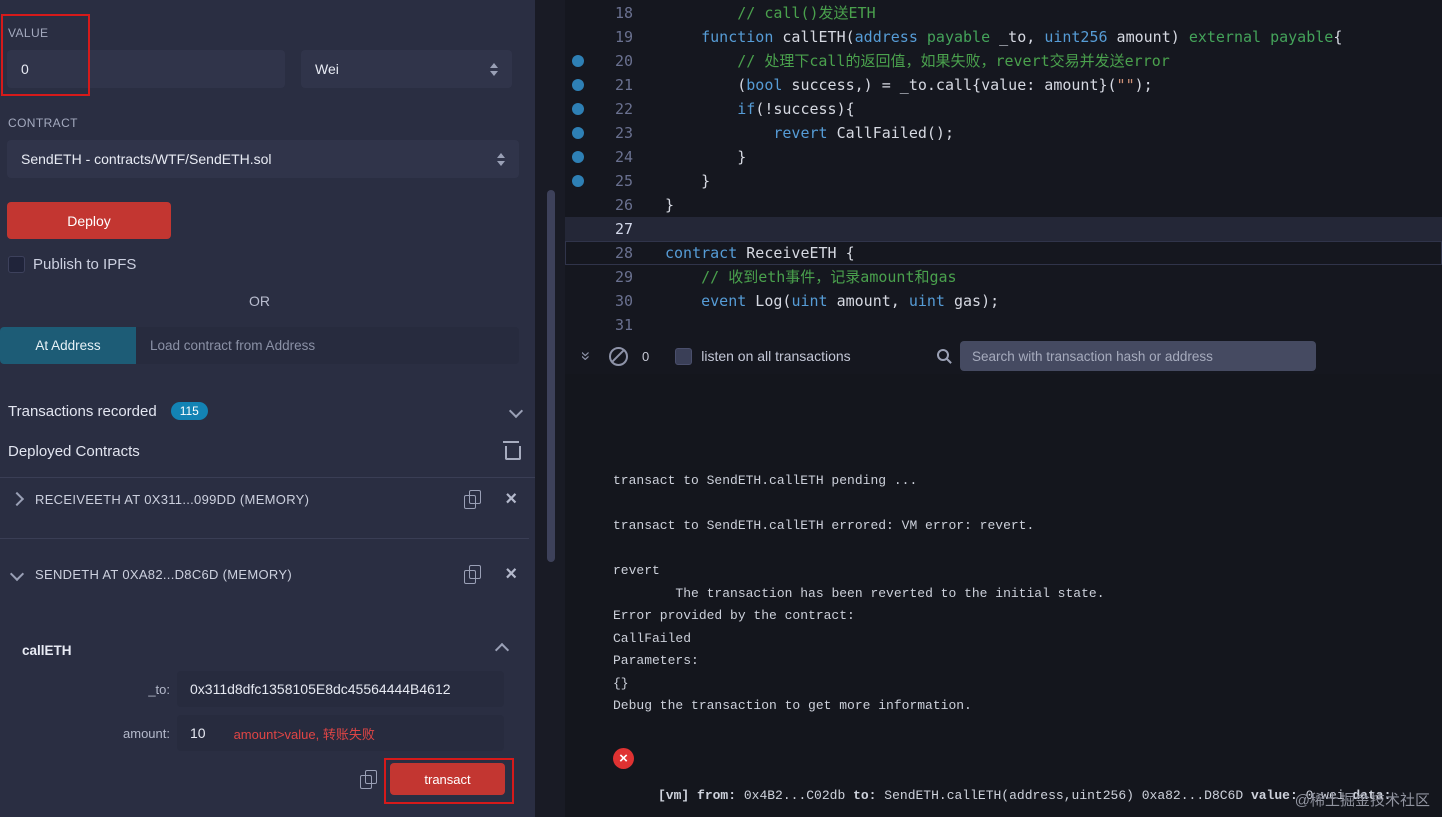 Image resolution: width=1442 pixels, height=817 pixels. I want to click on code-line-22: 22 if(!success){, so click(1003, 109).